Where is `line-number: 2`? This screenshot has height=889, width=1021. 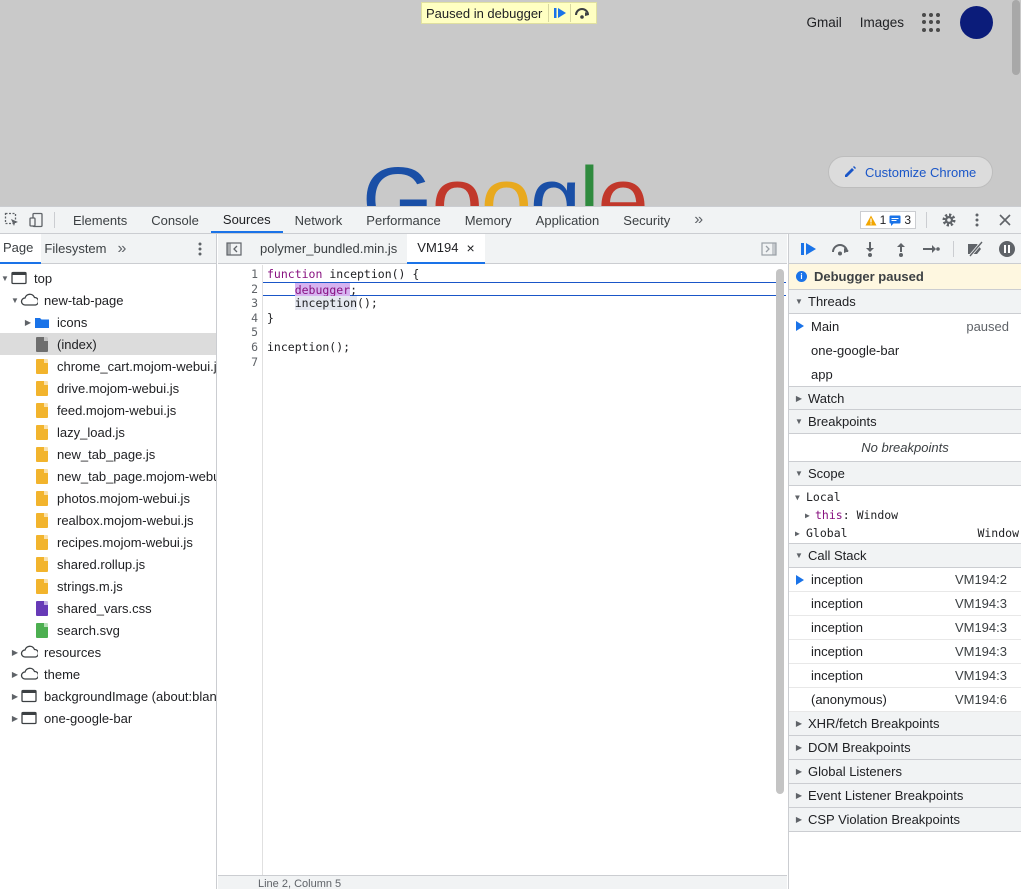 line-number: 2 is located at coordinates (240, 289).